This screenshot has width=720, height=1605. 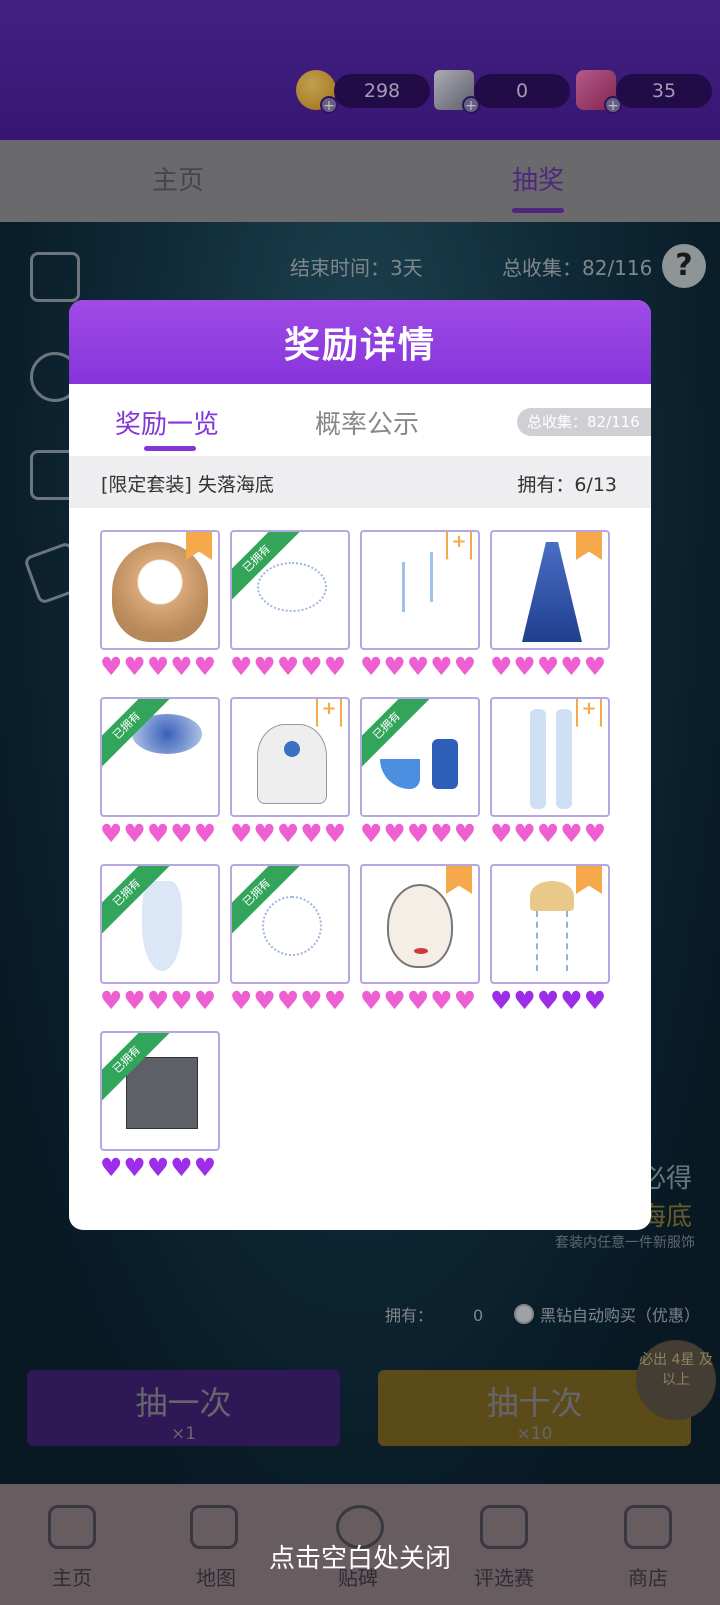 I want to click on reward-item-background: 已拥有 ♥ ♥ ♥ ♥ ♥, so click(x=160, y=1106).